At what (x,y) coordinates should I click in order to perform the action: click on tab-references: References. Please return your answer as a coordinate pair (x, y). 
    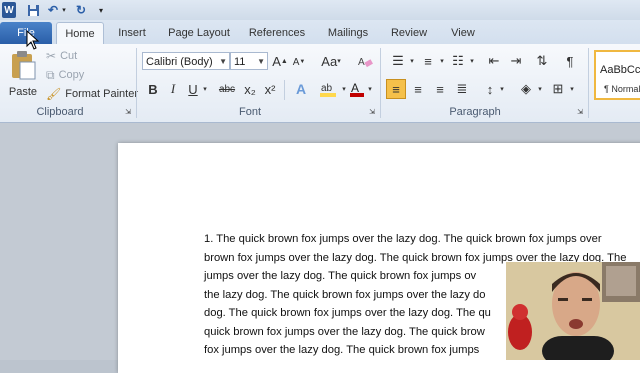
    Looking at the image, I should click on (277, 33).